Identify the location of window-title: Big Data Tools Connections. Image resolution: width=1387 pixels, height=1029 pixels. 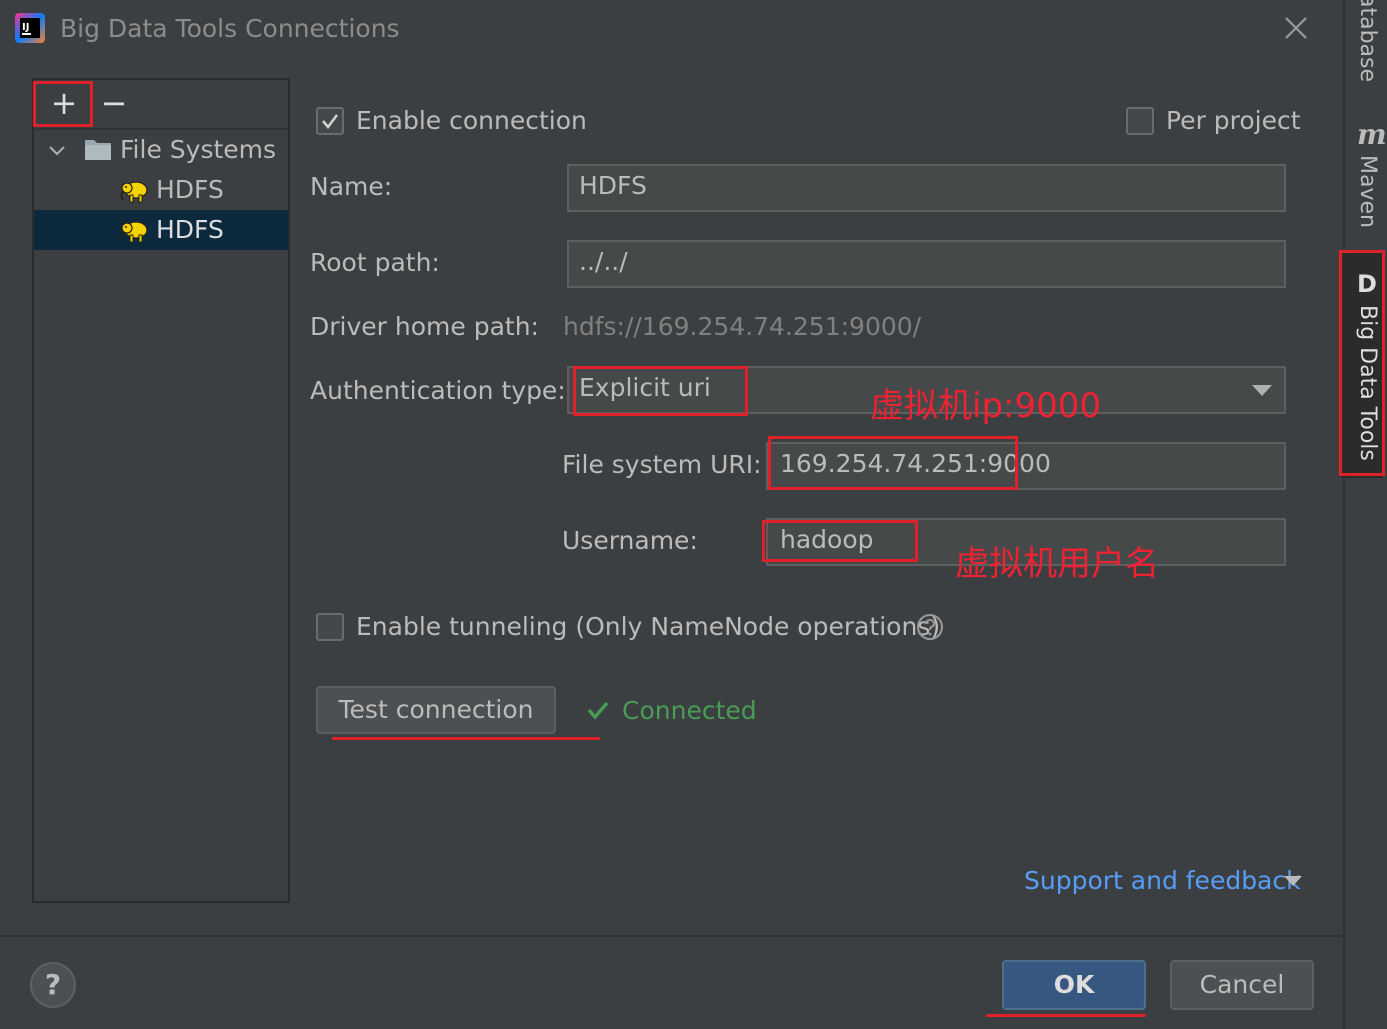
(230, 28).